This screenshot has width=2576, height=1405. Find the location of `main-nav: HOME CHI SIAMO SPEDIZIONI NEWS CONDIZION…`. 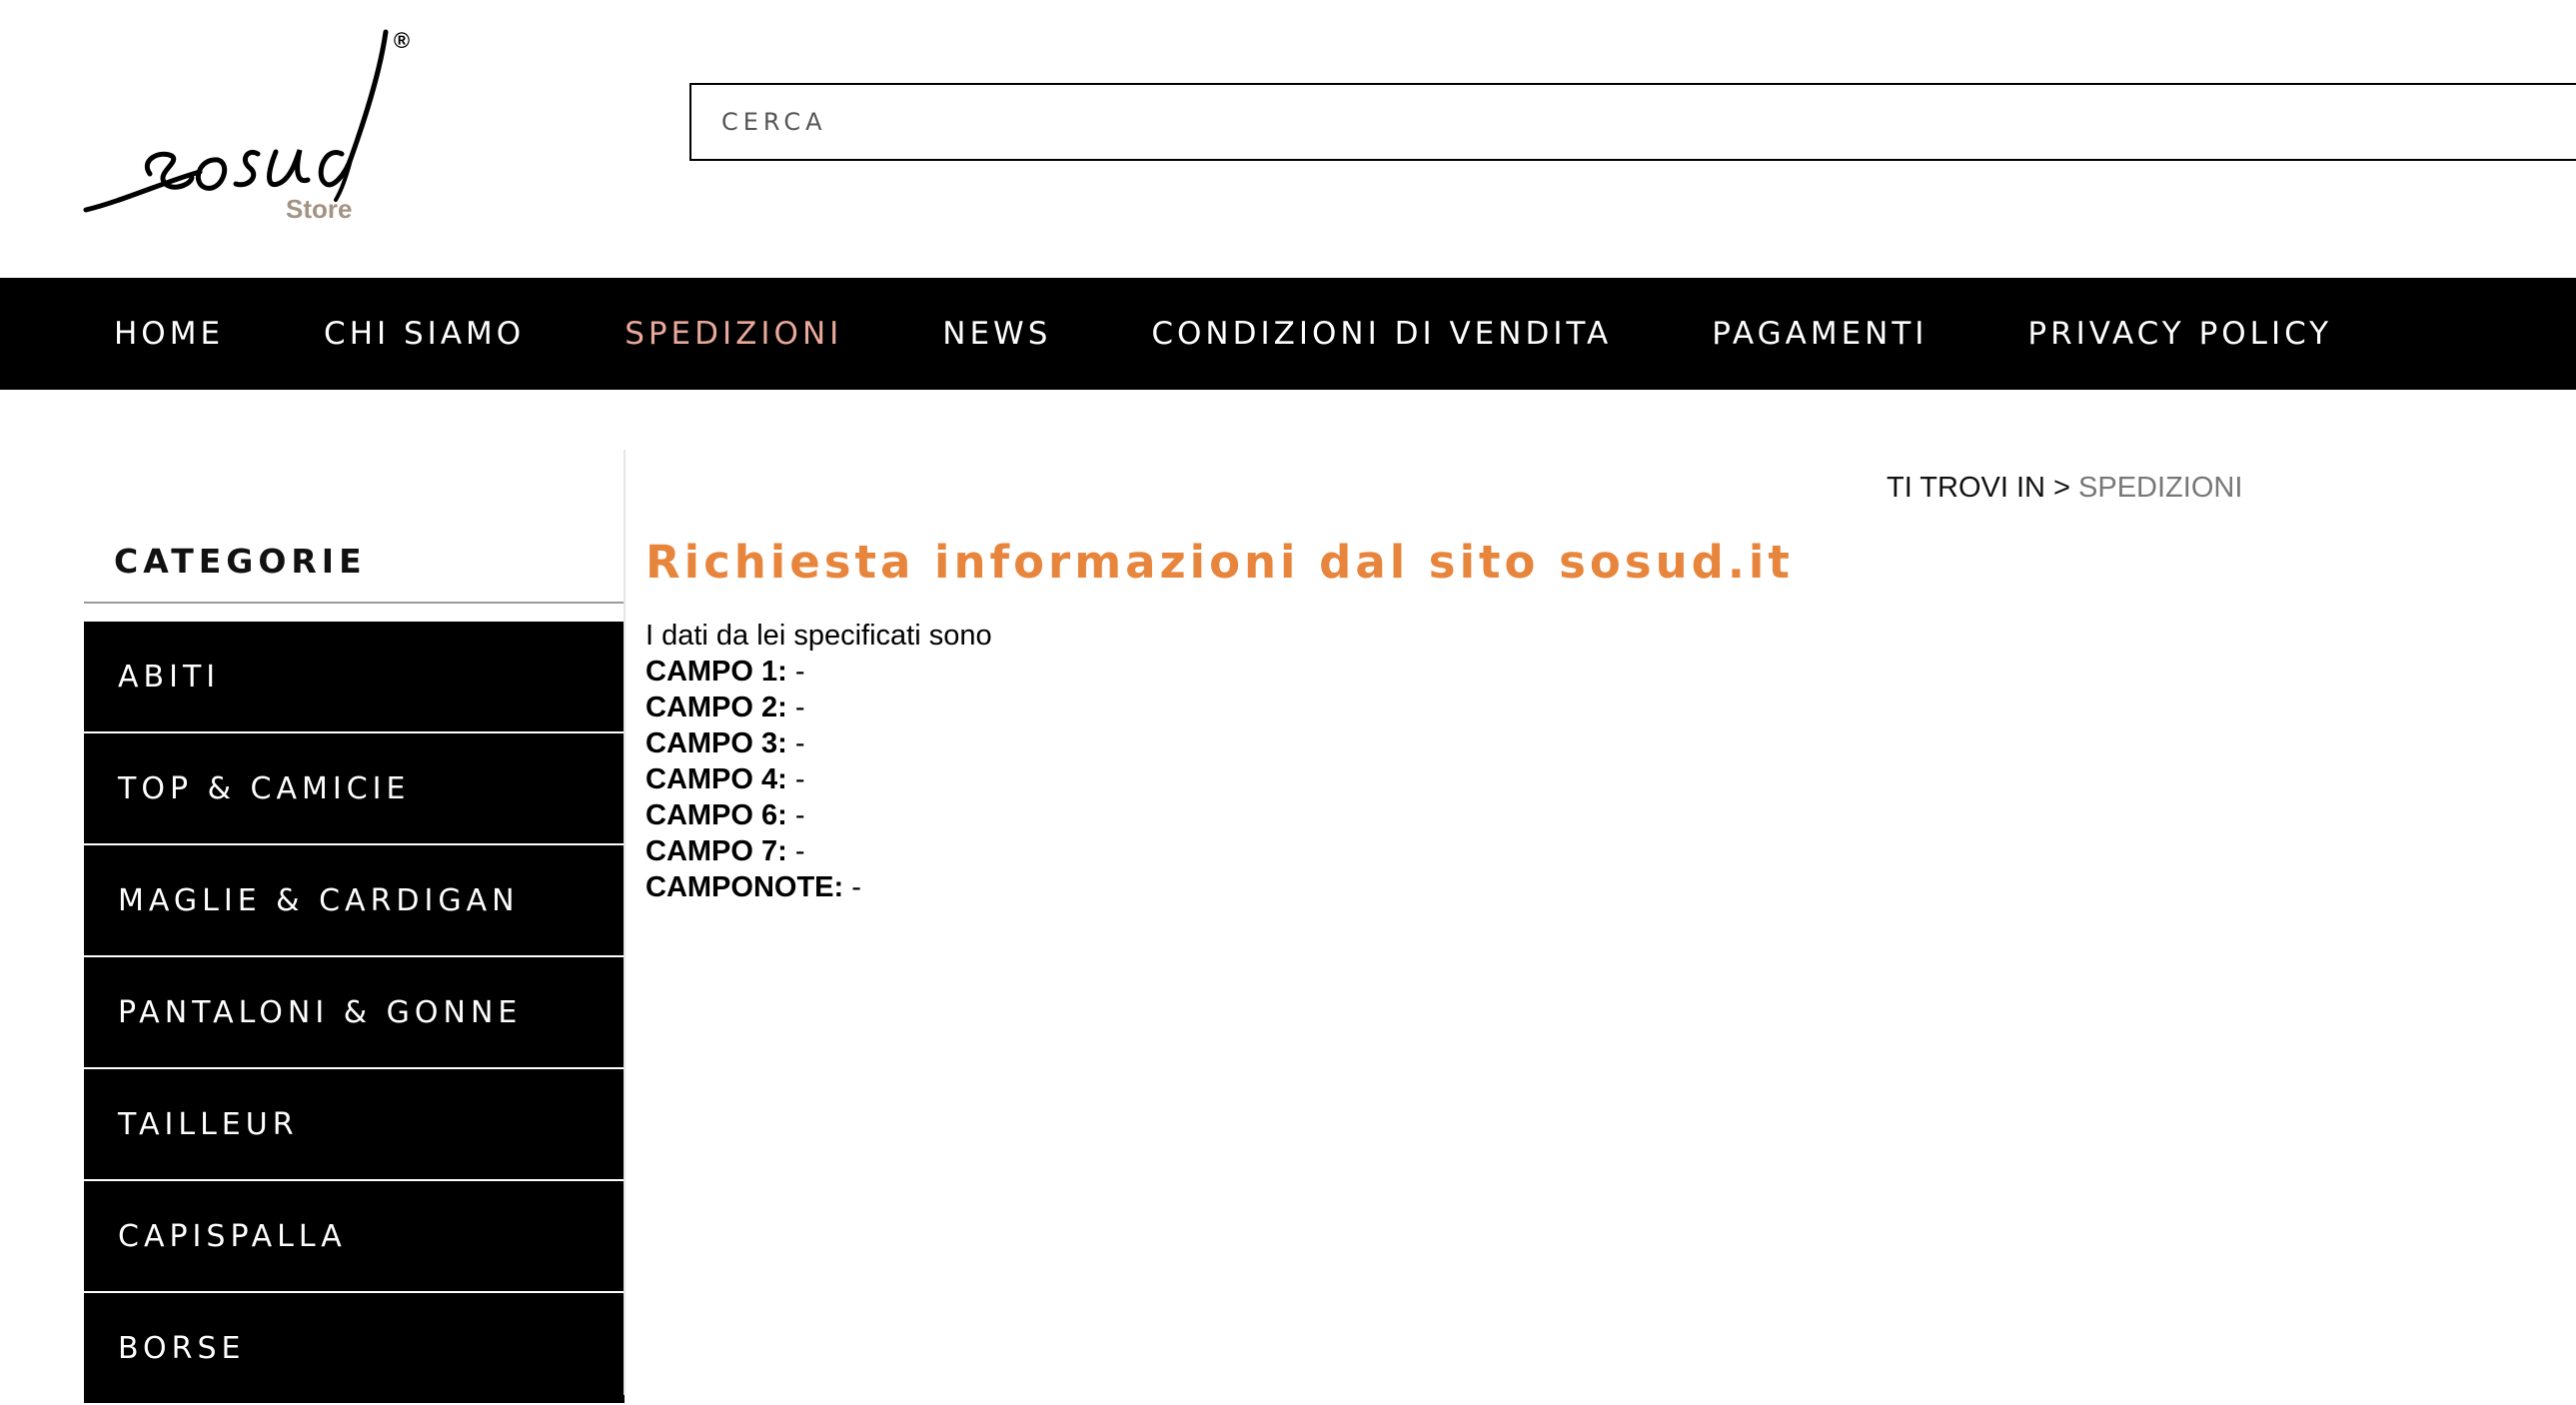

main-nav: HOME CHI SIAMO SPEDIZIONI NEWS CONDIZION… is located at coordinates (1288, 334).